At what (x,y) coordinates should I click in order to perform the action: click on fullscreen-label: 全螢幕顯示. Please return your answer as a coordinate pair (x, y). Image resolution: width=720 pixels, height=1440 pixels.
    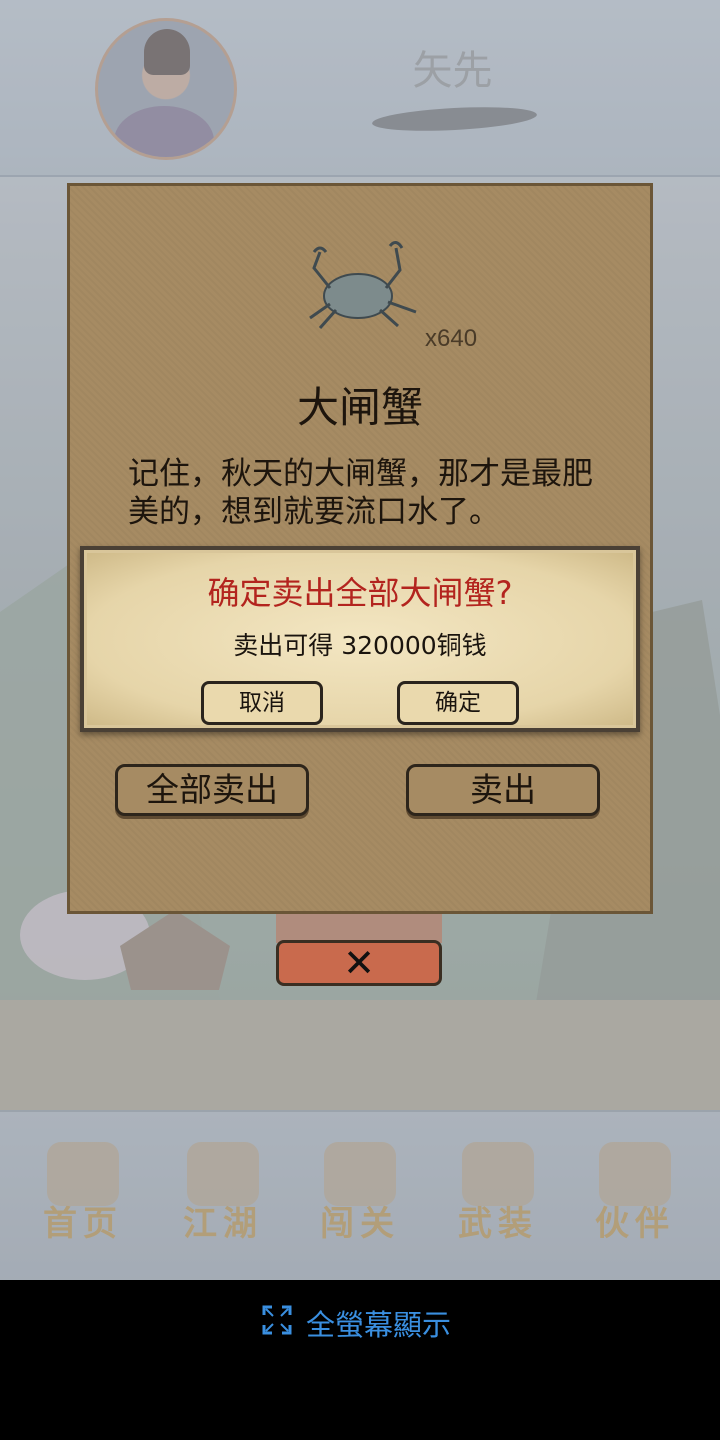
    Looking at the image, I should click on (378, 1323).